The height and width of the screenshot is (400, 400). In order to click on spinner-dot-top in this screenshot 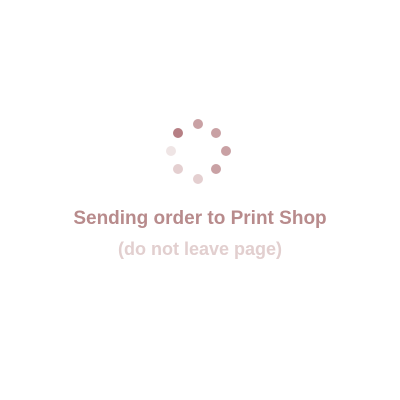, I will do `click(198, 124)`.